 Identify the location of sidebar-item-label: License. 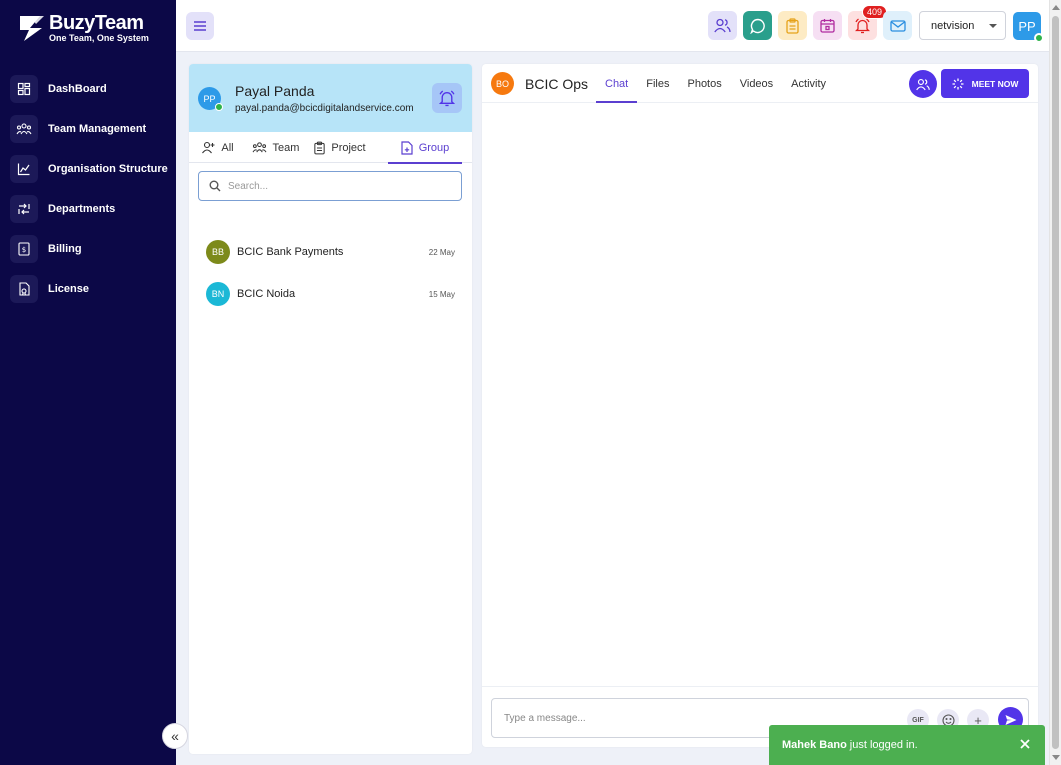
(68, 289).